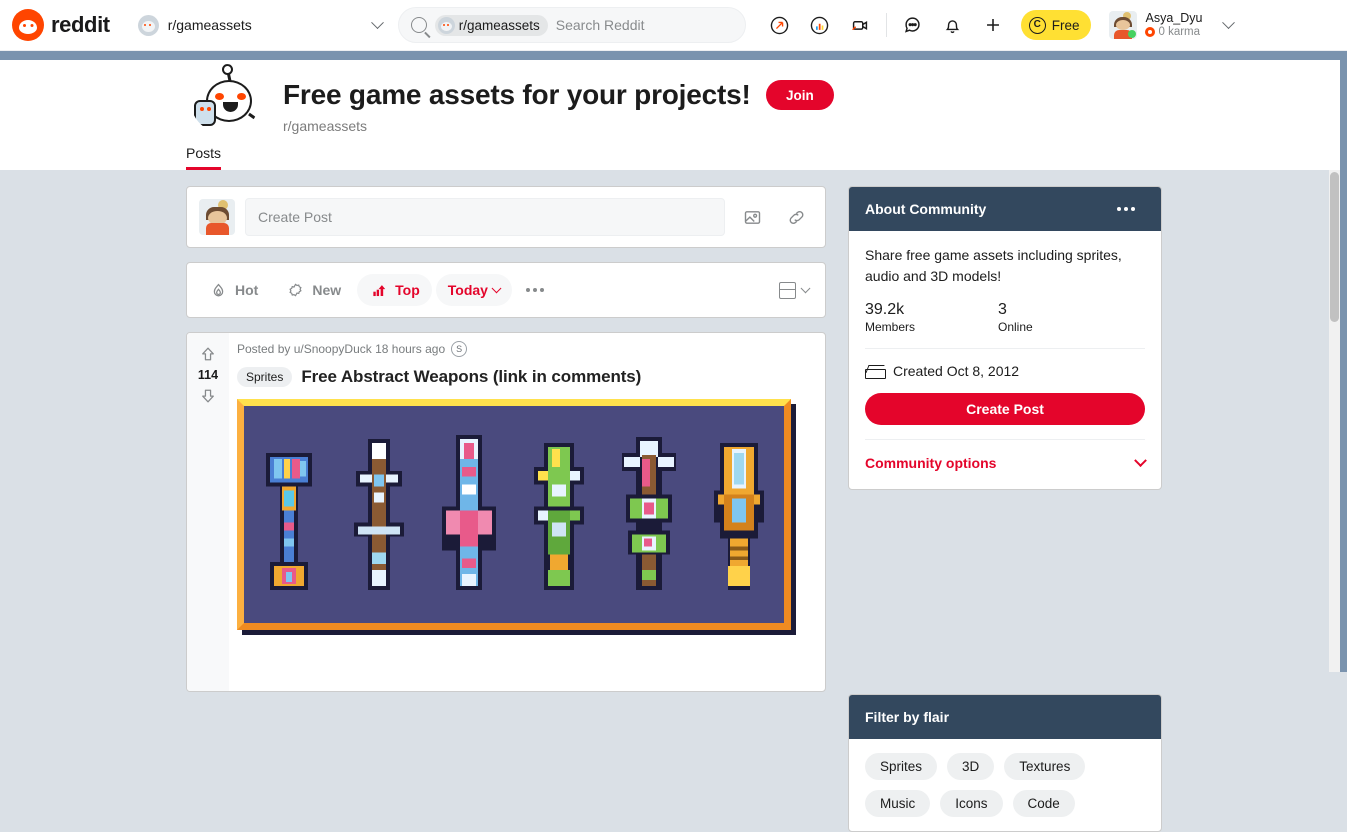 This screenshot has height=832, width=1347. Describe the element at coordinates (1064, 317) in the screenshot. I see `stat-online: 3 Online` at that location.